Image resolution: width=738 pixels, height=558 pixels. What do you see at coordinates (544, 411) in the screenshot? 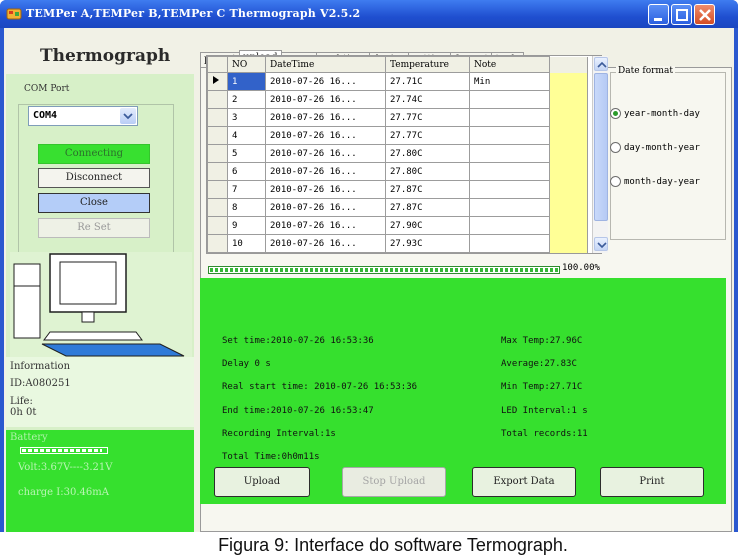
I see `led-interval: LED Interval:1 s` at bounding box center [544, 411].